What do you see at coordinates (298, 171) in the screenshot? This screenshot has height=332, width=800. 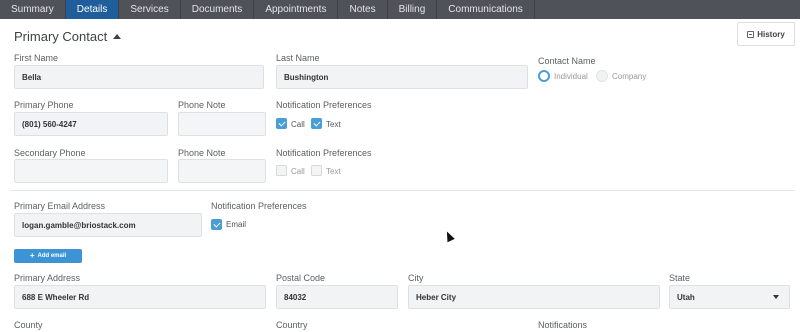 I see `secondary-call-label: Call` at bounding box center [298, 171].